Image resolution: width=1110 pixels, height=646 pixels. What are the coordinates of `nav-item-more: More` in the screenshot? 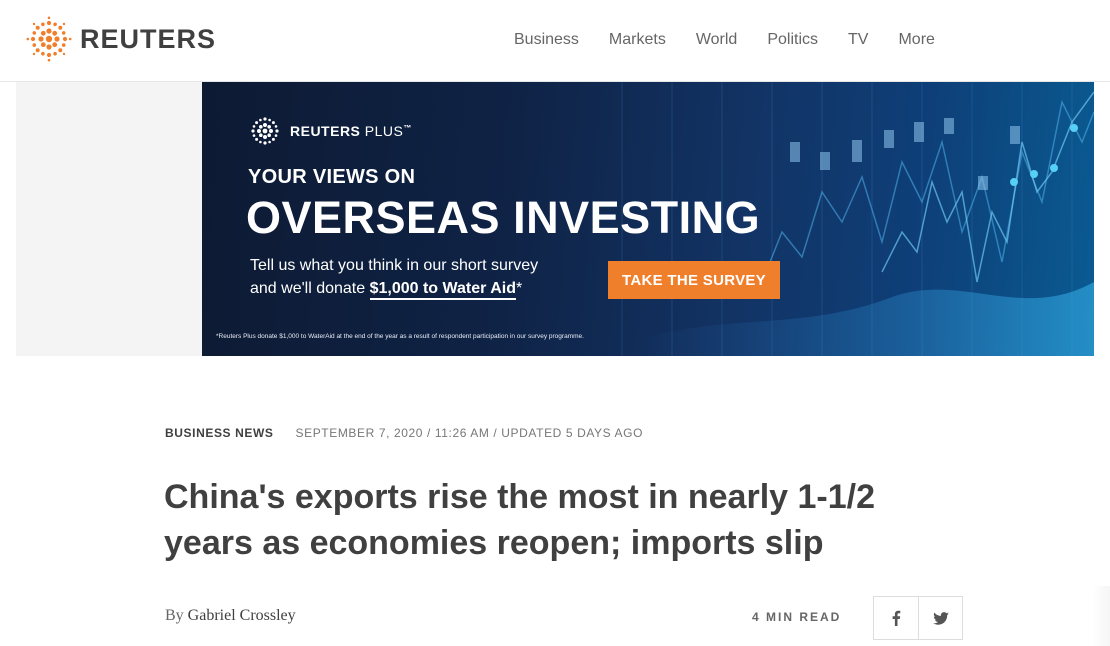 It's located at (916, 40).